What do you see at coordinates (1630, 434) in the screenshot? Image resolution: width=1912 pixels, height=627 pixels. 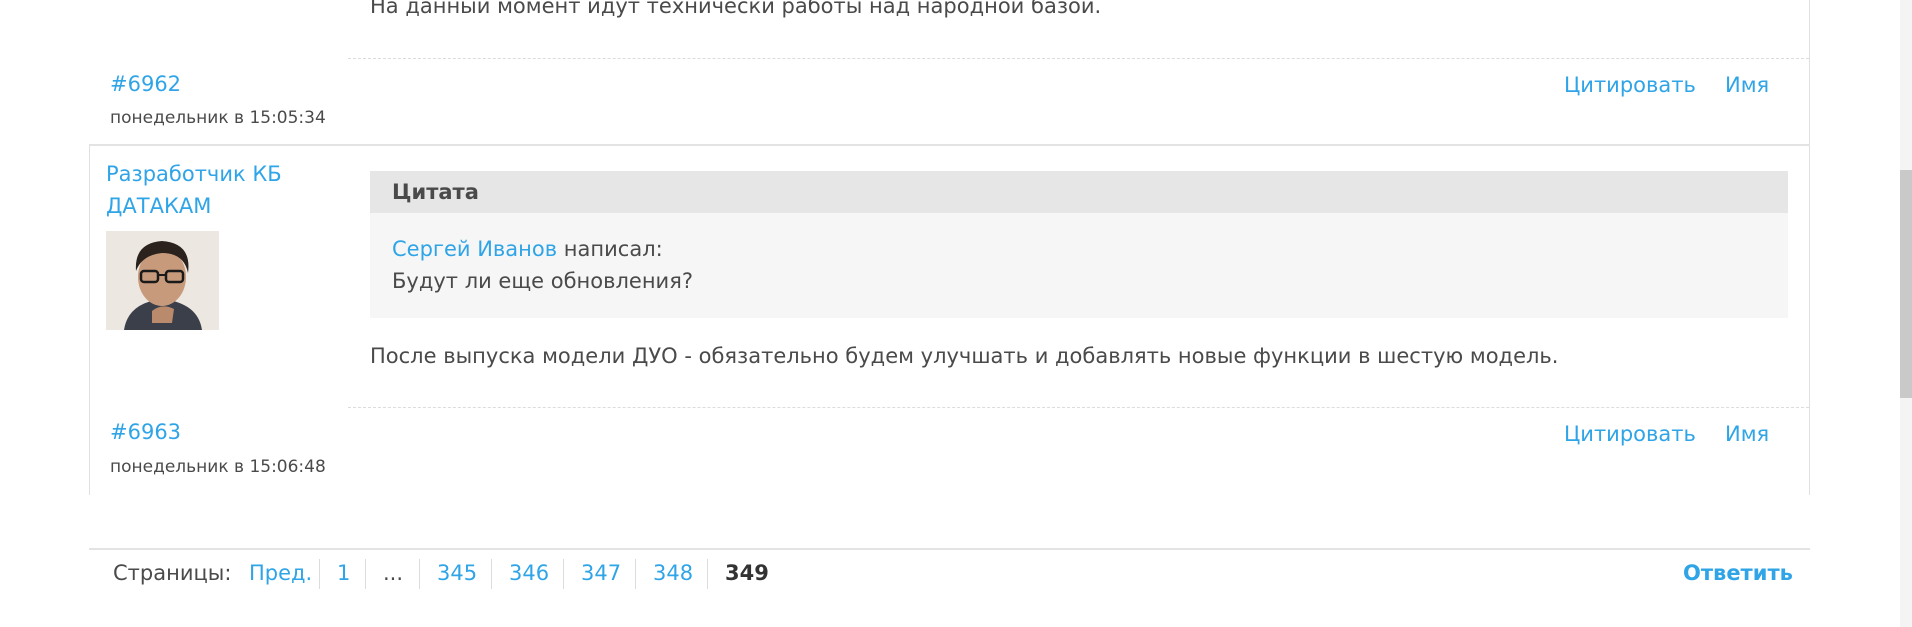 I see `post-quote-button: Цитировать` at bounding box center [1630, 434].